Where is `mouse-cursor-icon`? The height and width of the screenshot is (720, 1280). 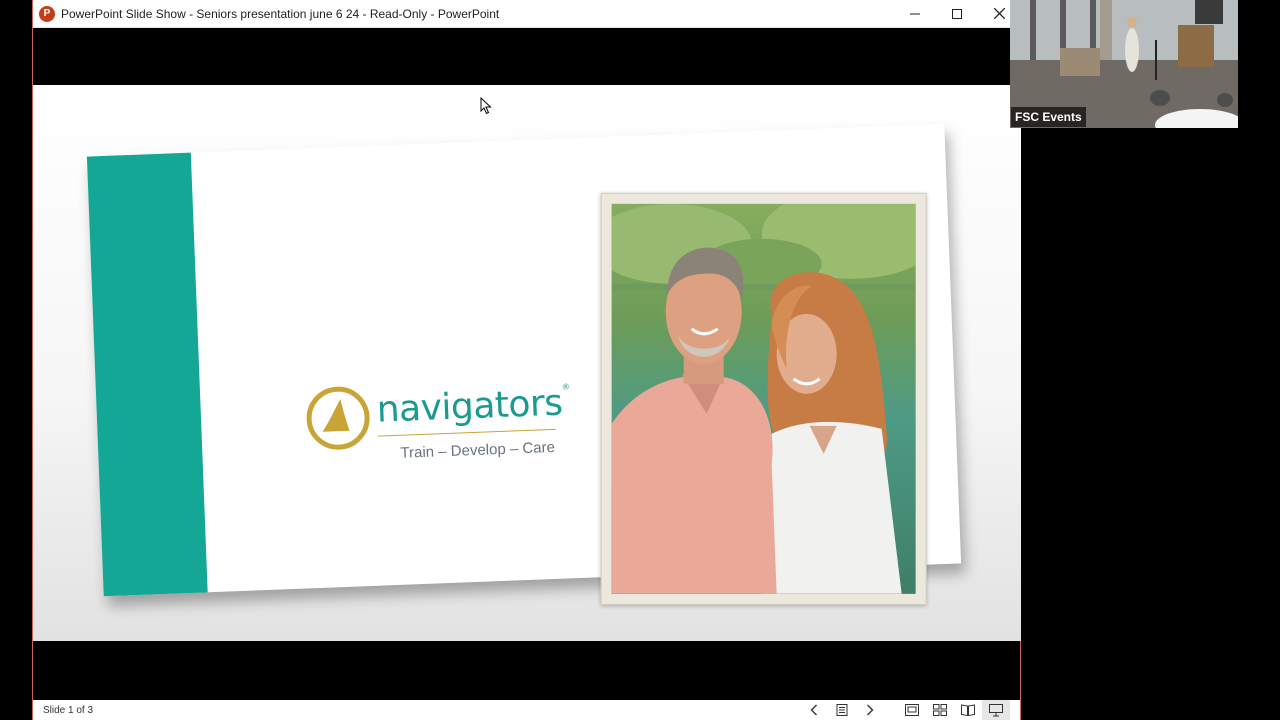
mouse-cursor-icon is located at coordinates (486, 106).